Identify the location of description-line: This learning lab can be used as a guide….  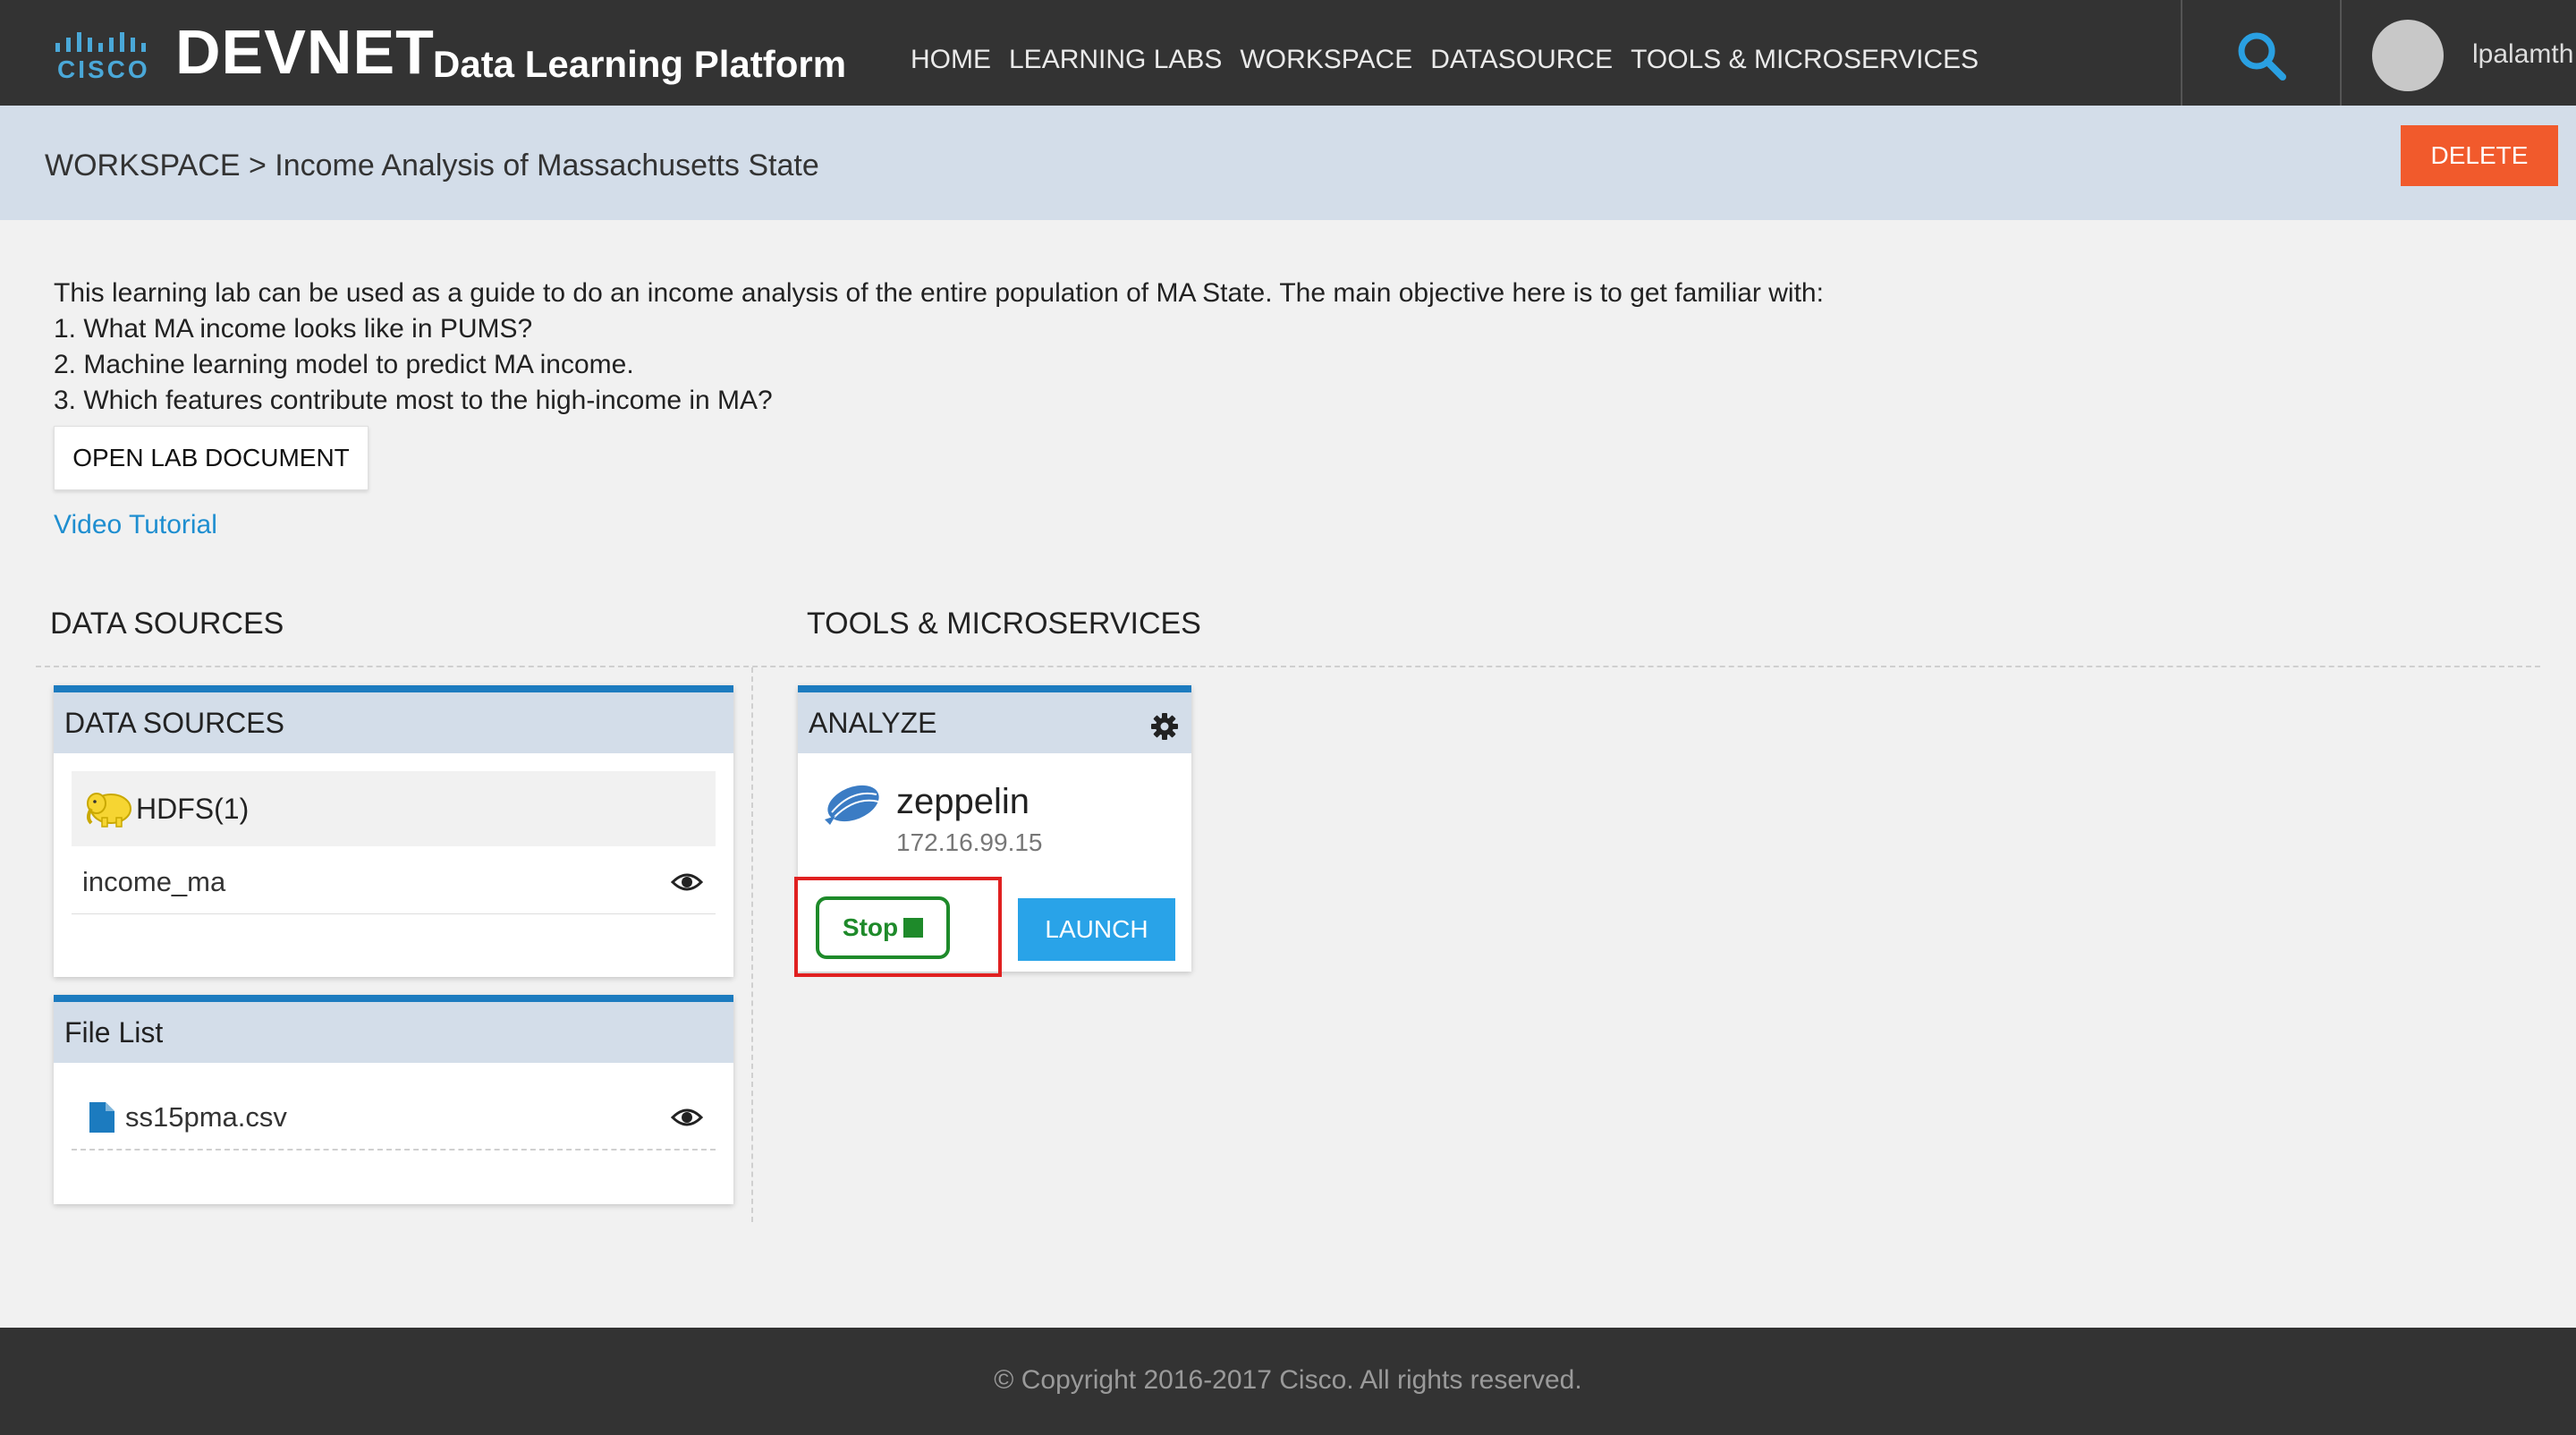
(939, 293).